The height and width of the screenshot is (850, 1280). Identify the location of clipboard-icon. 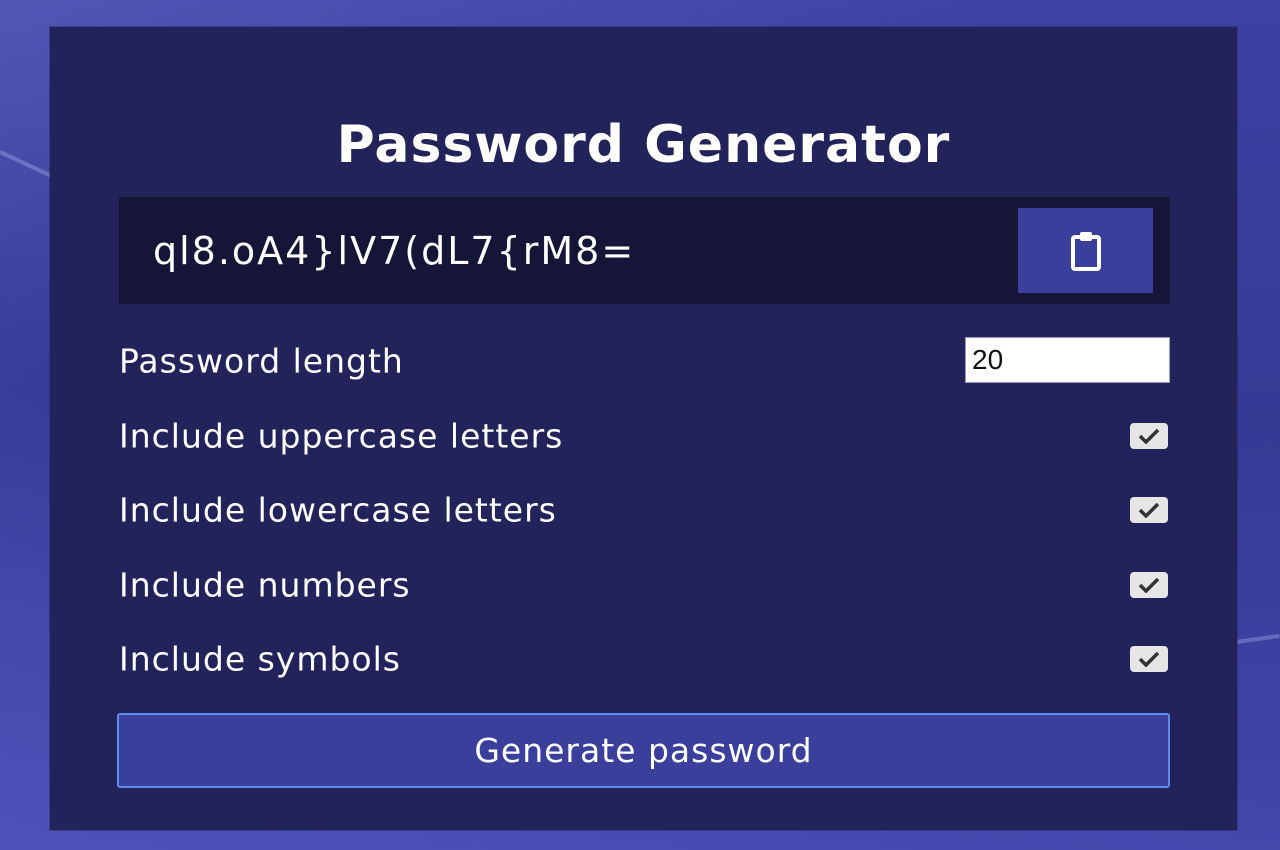
(1085, 251).